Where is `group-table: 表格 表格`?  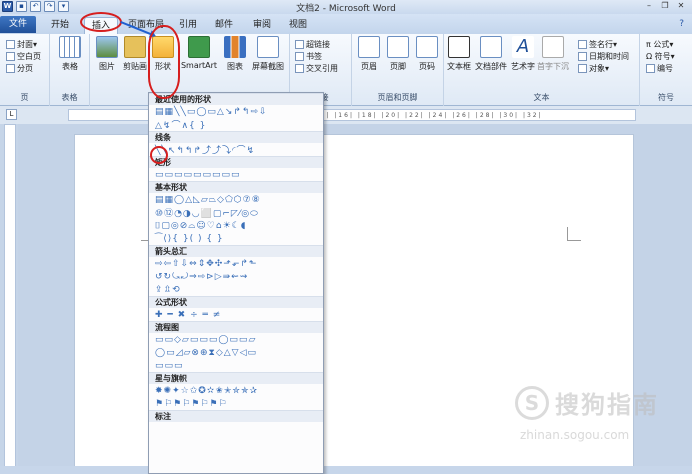 group-table: 表格 表格 is located at coordinates (70, 70).